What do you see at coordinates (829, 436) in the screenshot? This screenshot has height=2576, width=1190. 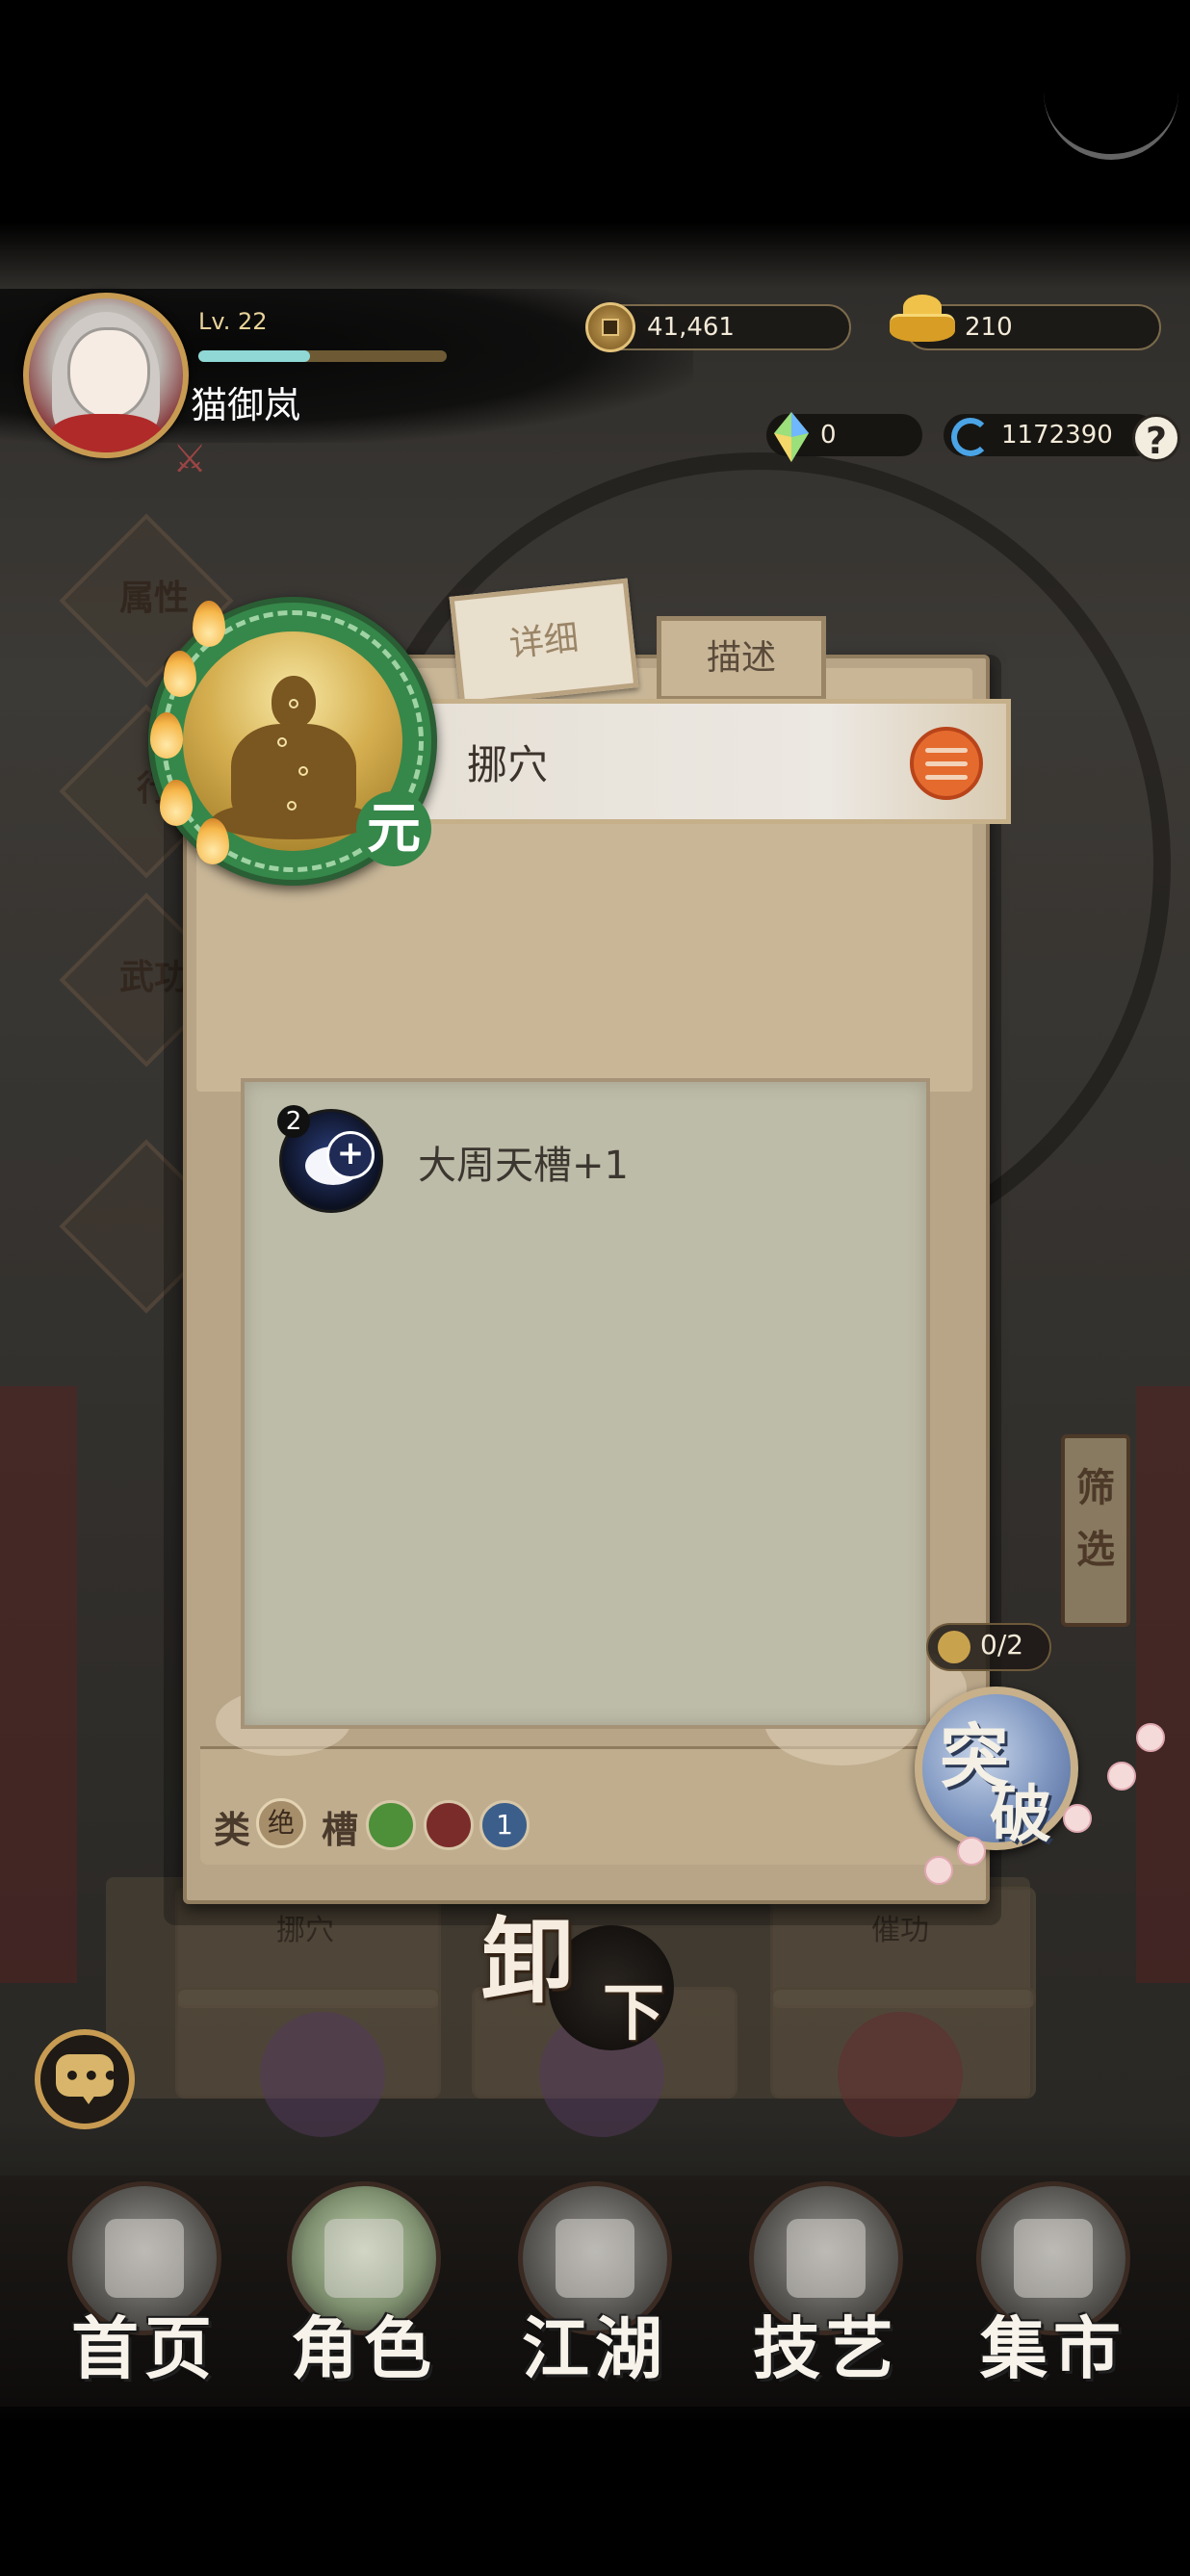 I see `gem-amount: 0` at bounding box center [829, 436].